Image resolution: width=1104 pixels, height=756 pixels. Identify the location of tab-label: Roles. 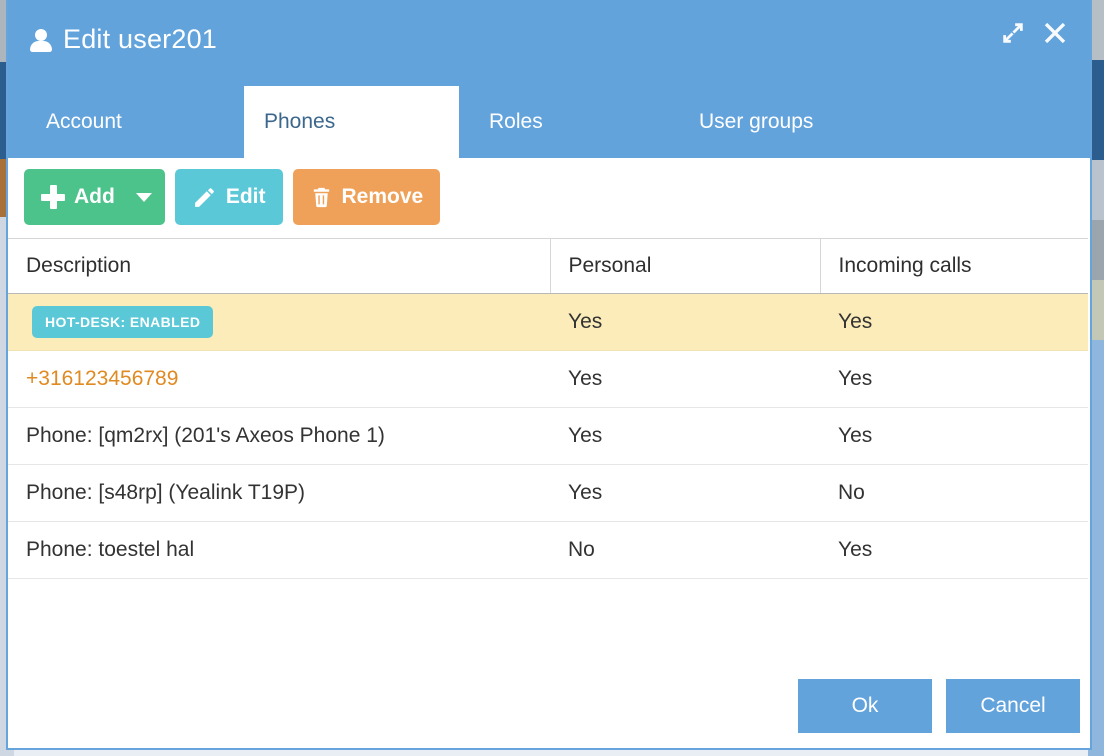
(516, 121).